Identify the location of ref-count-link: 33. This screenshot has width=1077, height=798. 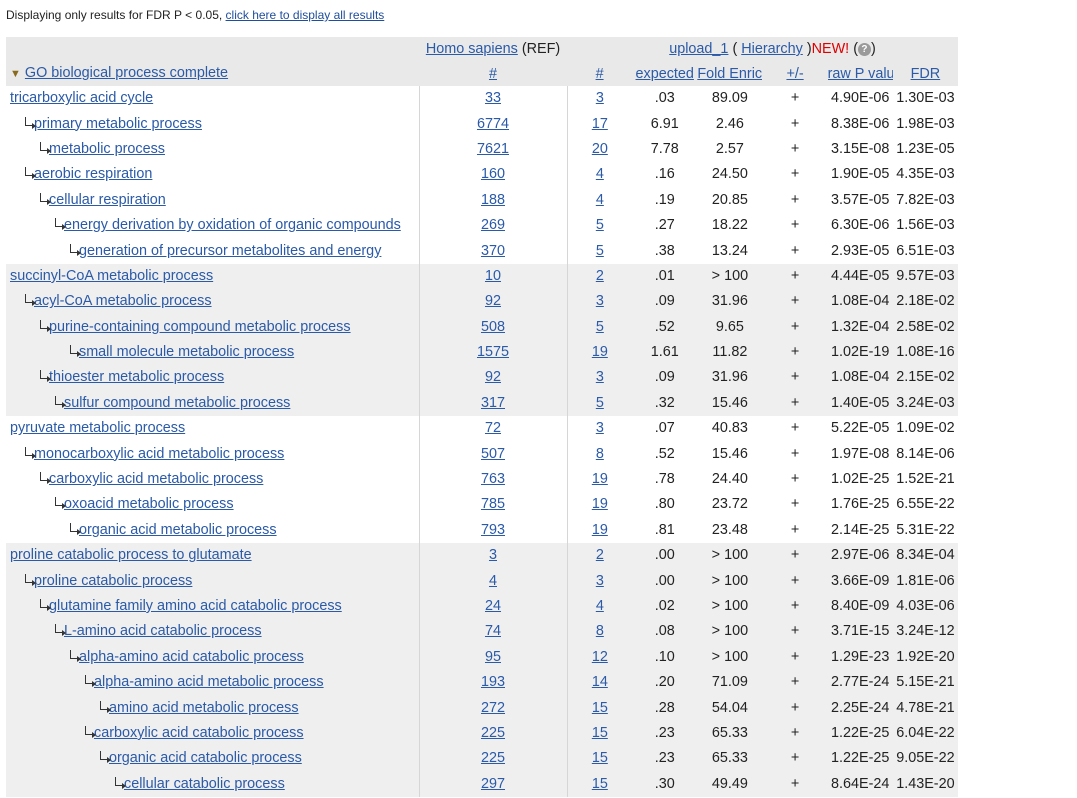
(493, 98).